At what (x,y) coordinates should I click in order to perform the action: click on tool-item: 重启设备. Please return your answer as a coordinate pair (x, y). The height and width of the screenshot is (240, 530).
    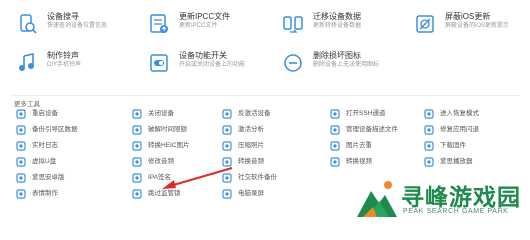
    Looking at the image, I should click on (37, 114).